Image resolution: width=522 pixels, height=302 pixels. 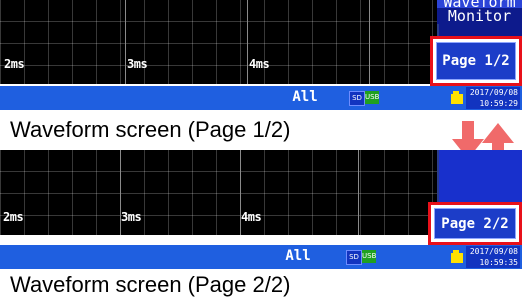 What do you see at coordinates (261, 257) in the screenshot?
I see `status-bar: All SD USB 2017/09/08 10:59:35` at bounding box center [261, 257].